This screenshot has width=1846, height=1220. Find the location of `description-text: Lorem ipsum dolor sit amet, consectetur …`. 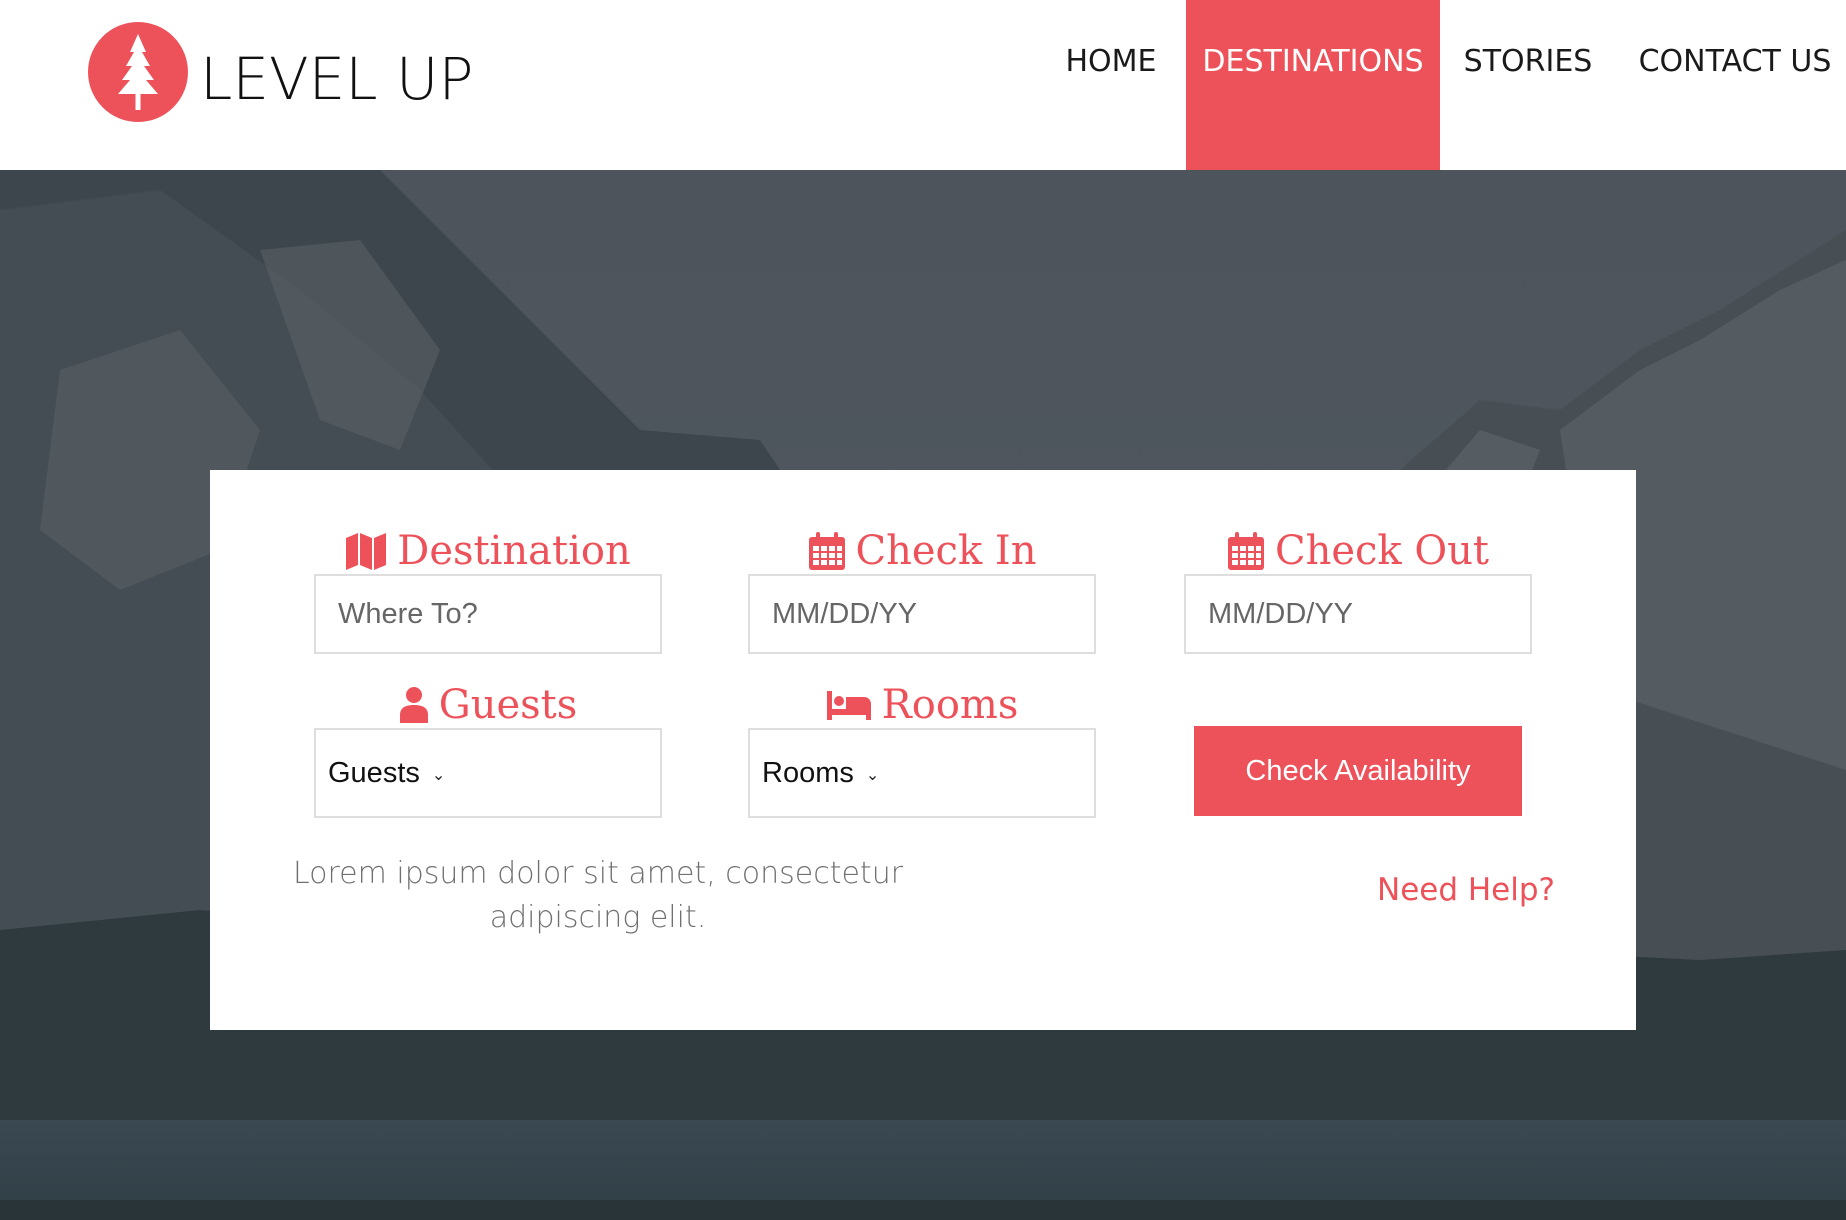

description-text: Lorem ipsum dolor sit amet, consectetur … is located at coordinates (598, 895).